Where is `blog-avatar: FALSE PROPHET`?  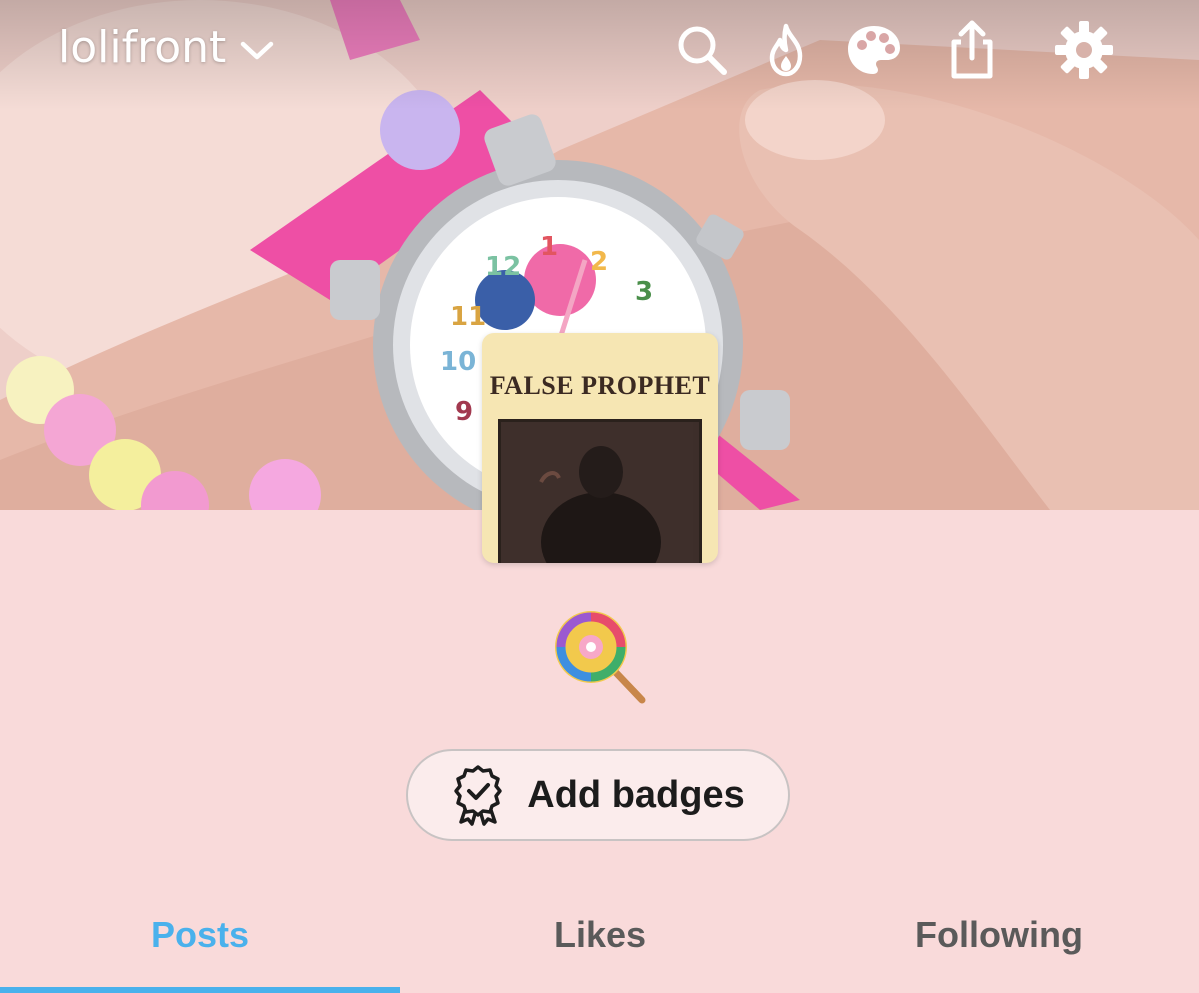
blog-avatar: FALSE PROPHET is located at coordinates (600, 448).